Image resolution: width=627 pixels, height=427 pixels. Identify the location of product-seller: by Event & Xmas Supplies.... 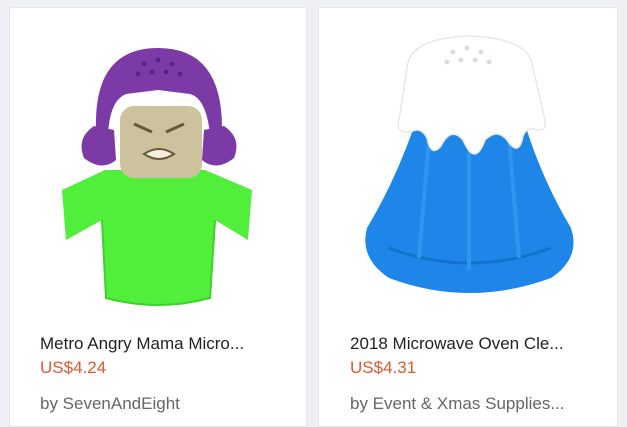
(479, 404).